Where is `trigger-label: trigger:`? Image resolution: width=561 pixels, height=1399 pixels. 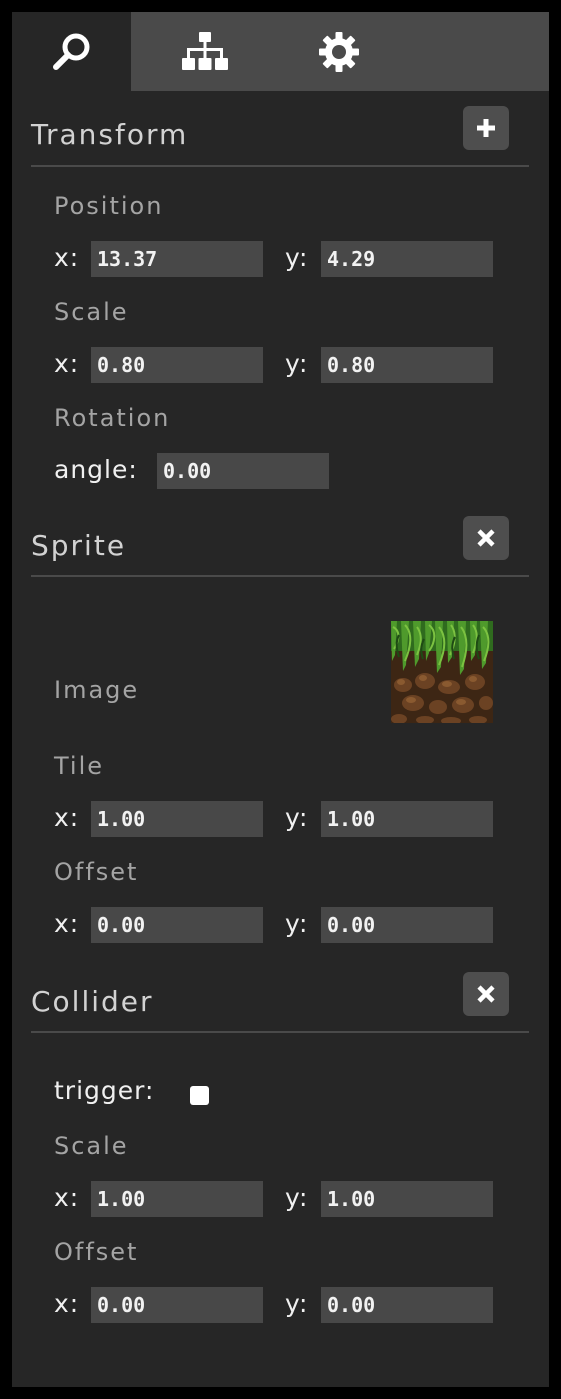 trigger-label: trigger: is located at coordinates (104, 1090).